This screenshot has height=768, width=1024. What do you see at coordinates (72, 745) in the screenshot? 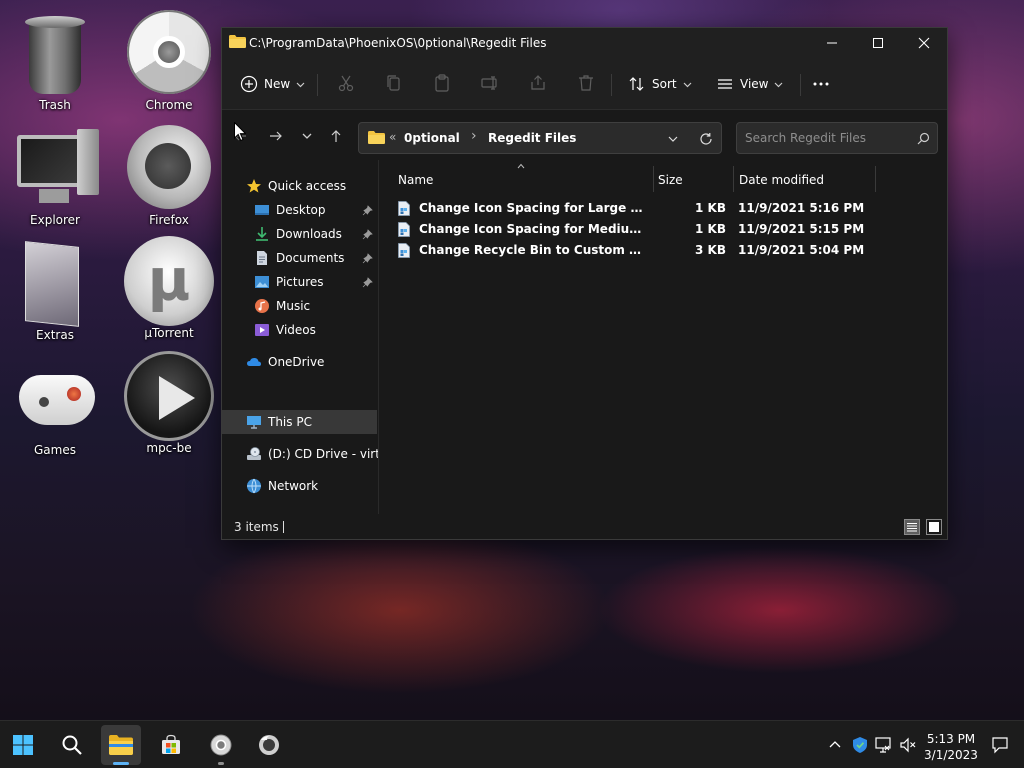
I see `search-taskbar-button` at bounding box center [72, 745].